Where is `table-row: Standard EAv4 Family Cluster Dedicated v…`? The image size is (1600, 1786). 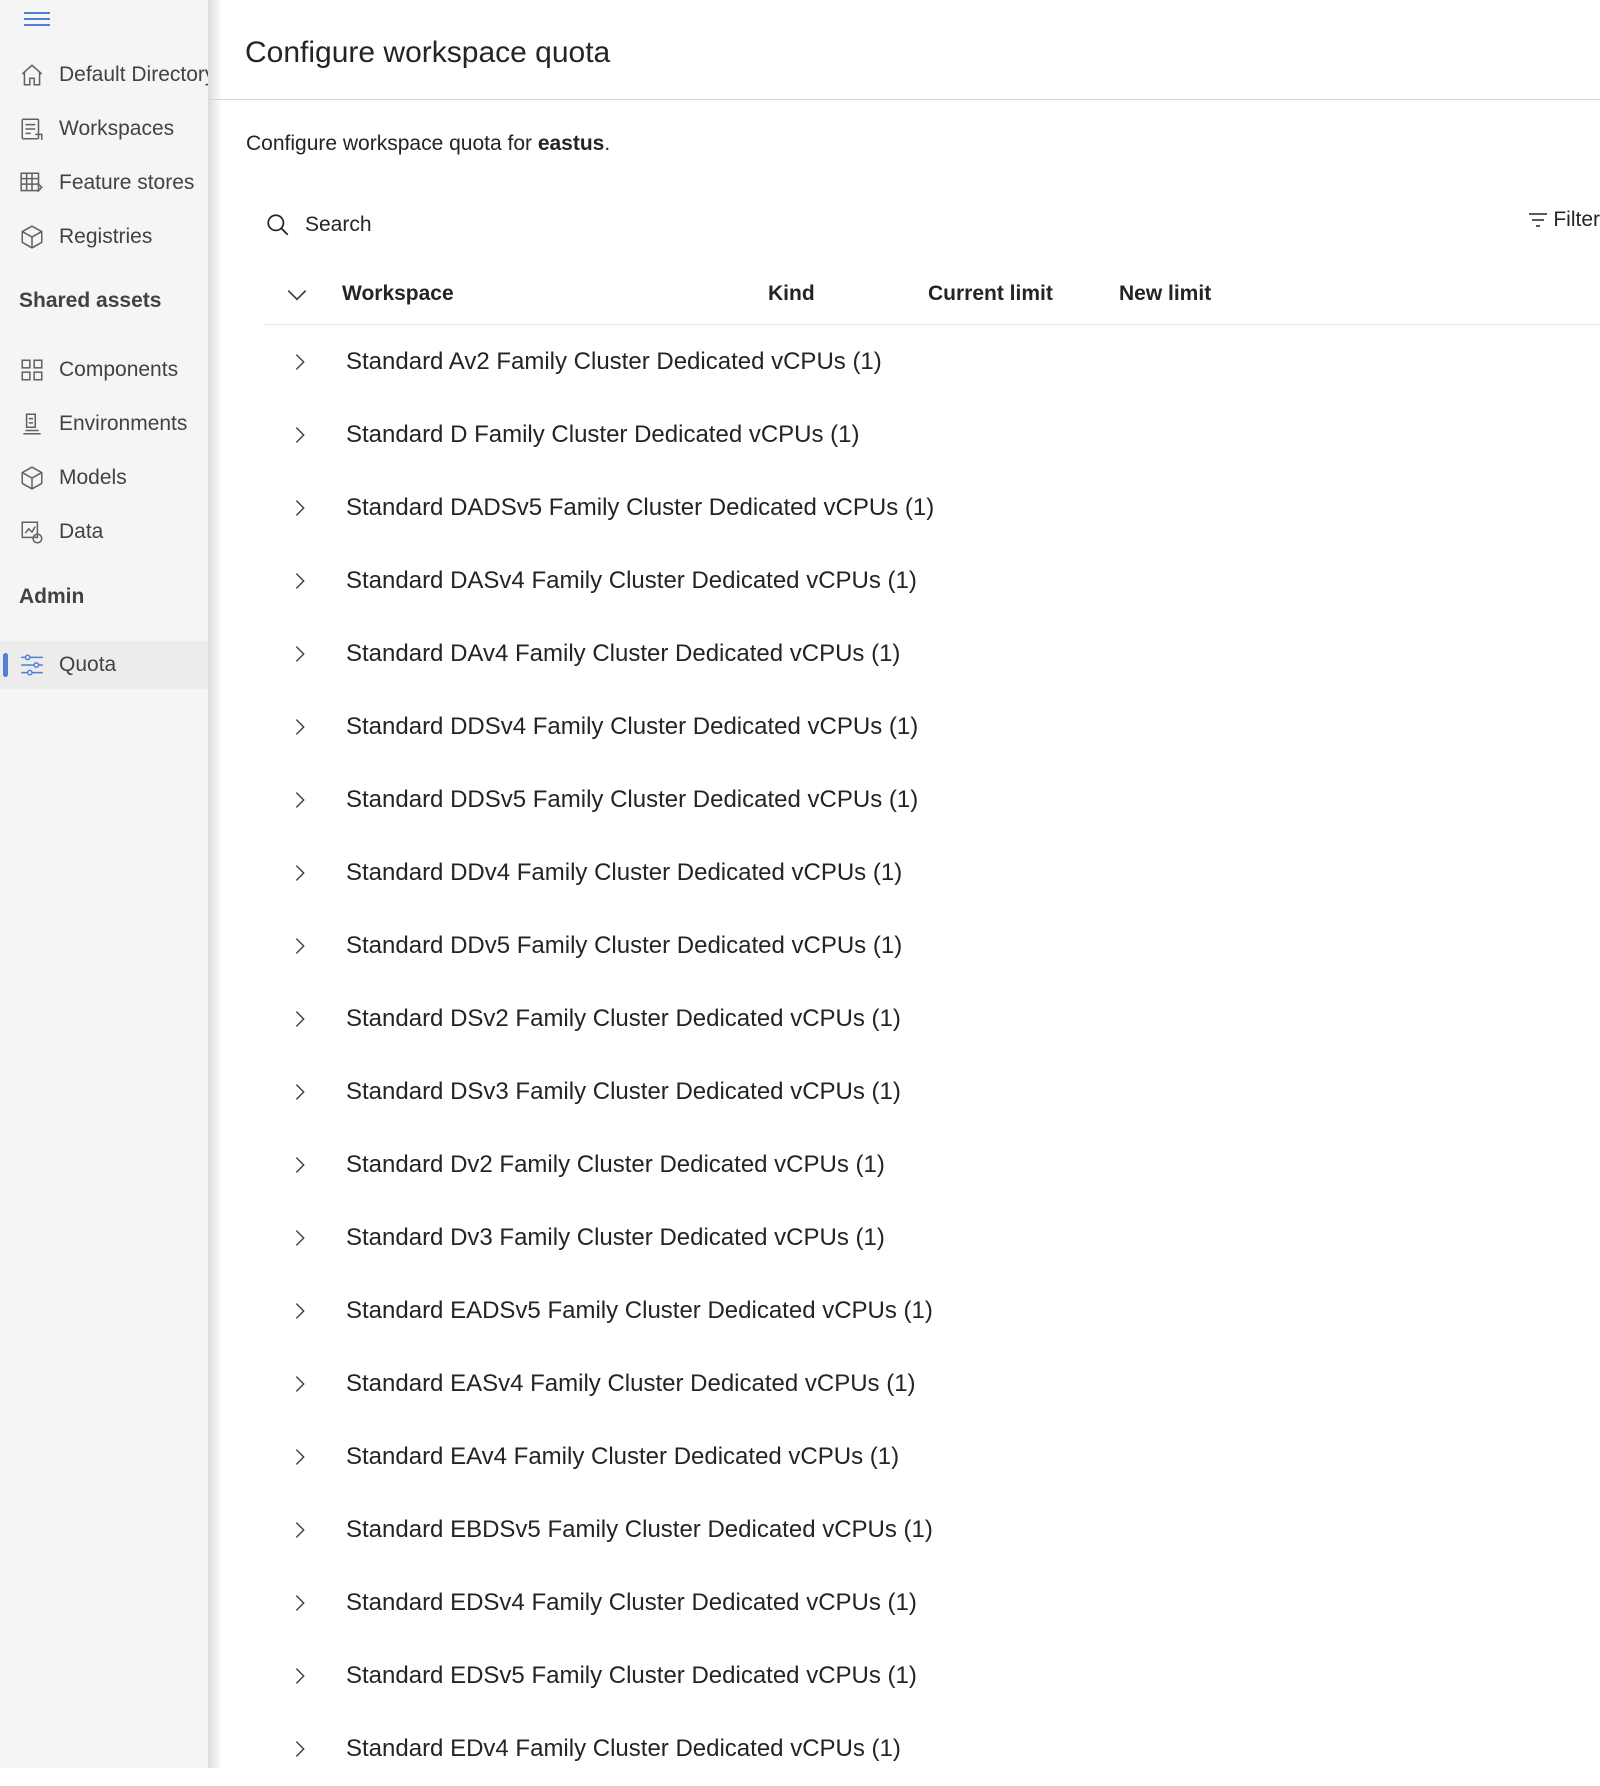
table-row: Standard EAv4 Family Cluster Dedicated v… is located at coordinates (932, 1457).